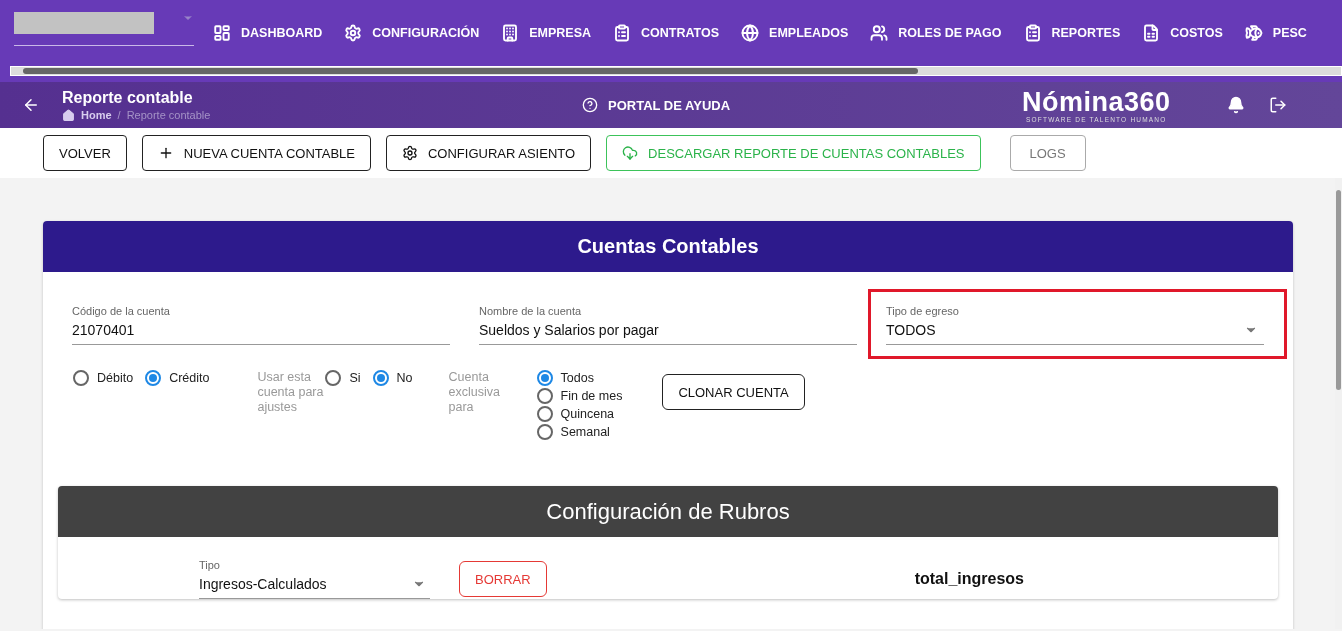 This screenshot has height=631, width=1342. Describe the element at coordinates (1277, 105) in the screenshot. I see `logout-icon` at that location.